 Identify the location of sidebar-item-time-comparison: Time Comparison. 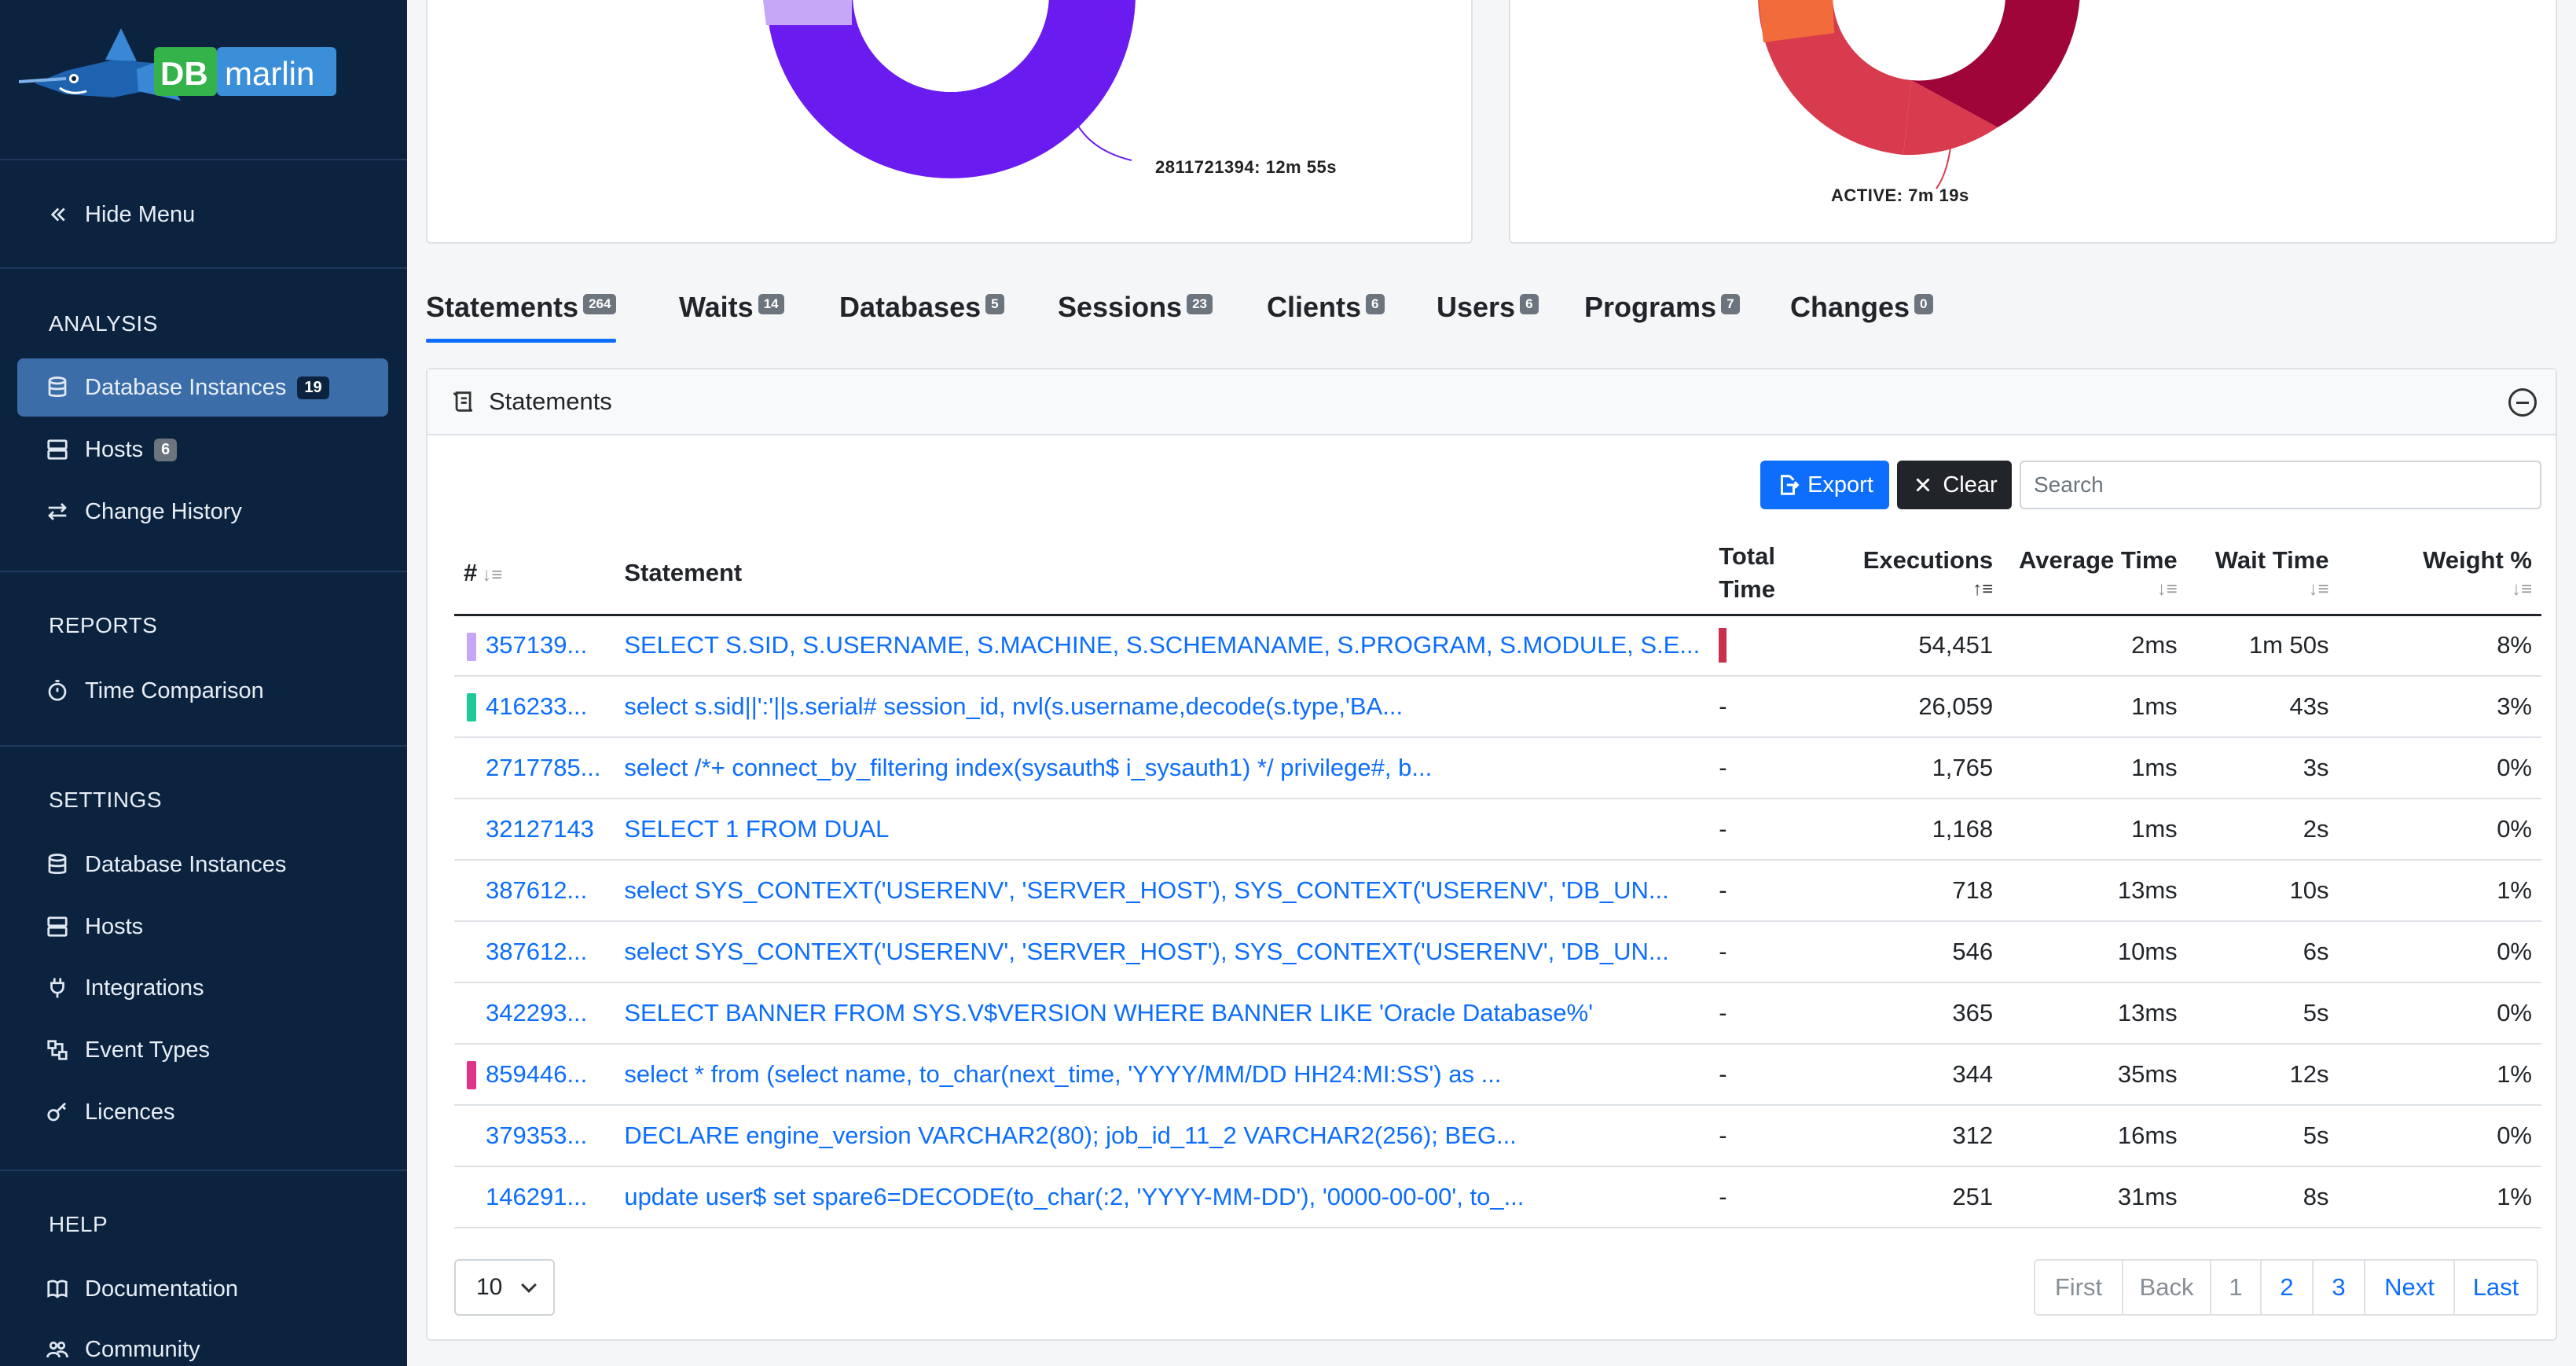
(202, 691).